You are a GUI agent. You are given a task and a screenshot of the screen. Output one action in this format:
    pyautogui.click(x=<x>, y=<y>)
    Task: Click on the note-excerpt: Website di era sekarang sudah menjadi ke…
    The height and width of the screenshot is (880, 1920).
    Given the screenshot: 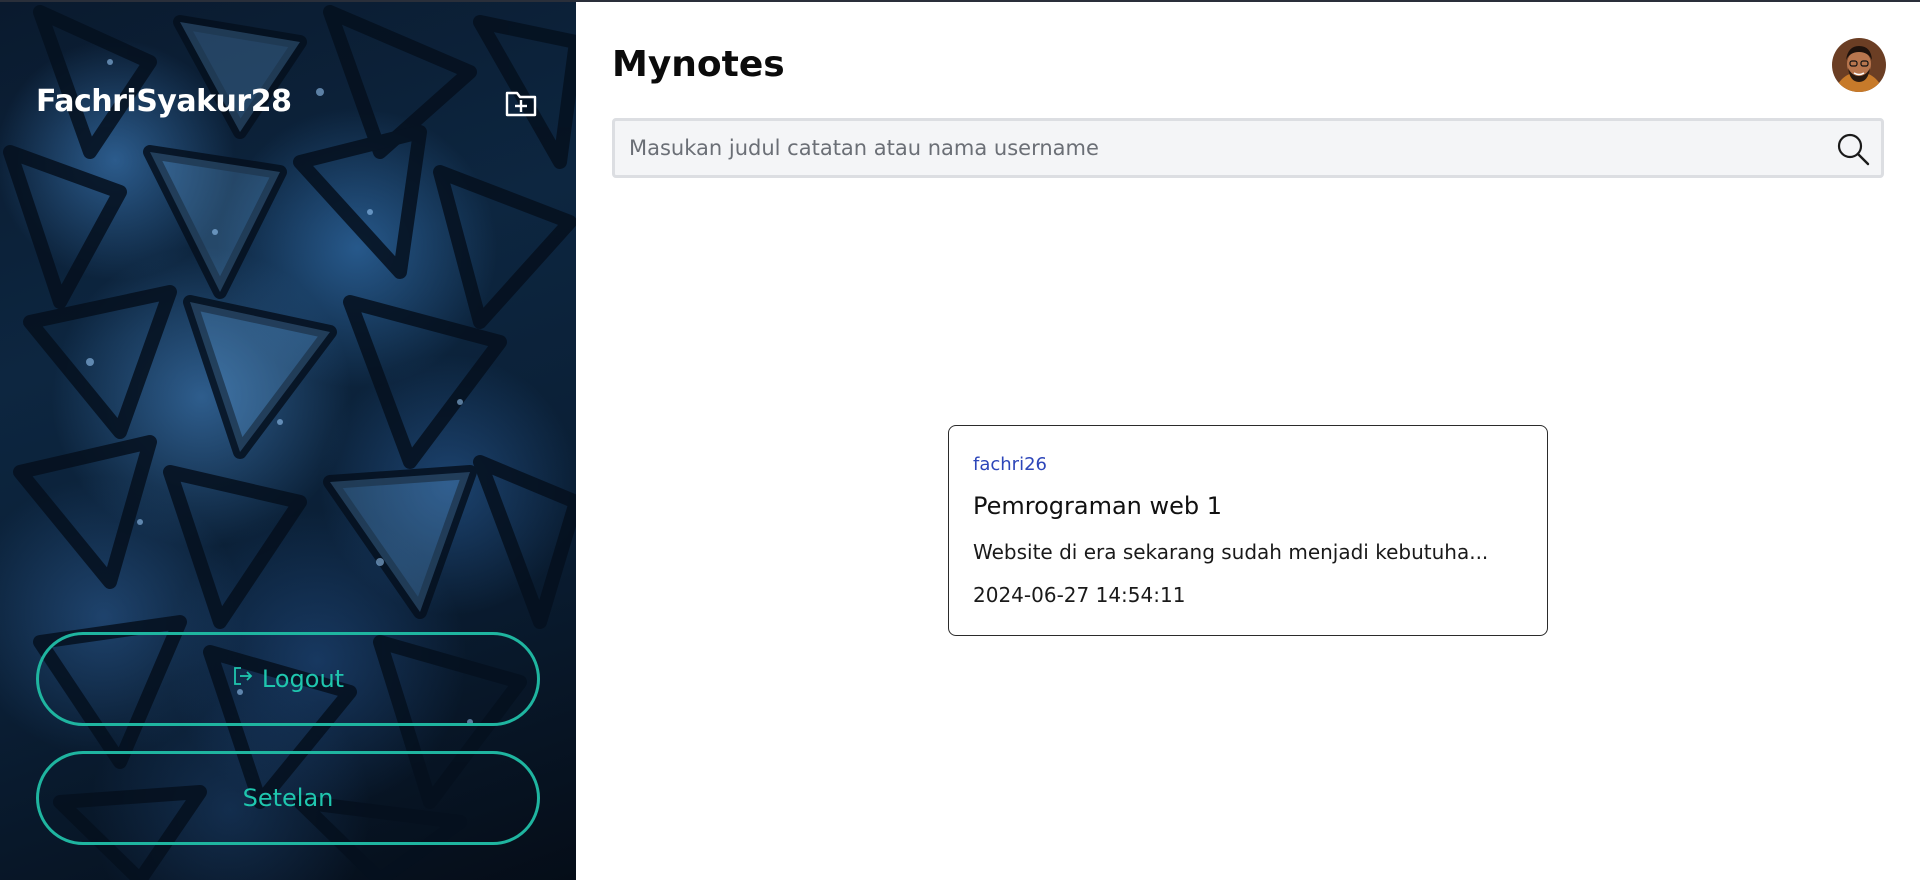 What is the action you would take?
    pyautogui.click(x=1231, y=552)
    